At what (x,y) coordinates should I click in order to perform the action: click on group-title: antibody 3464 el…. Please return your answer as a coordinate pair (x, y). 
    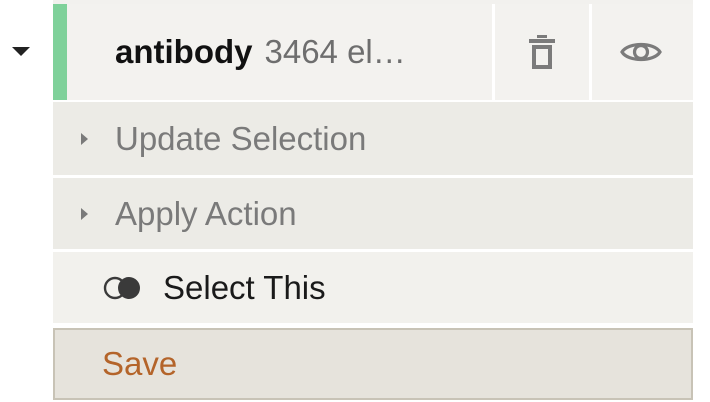
    Looking at the image, I should click on (281, 52).